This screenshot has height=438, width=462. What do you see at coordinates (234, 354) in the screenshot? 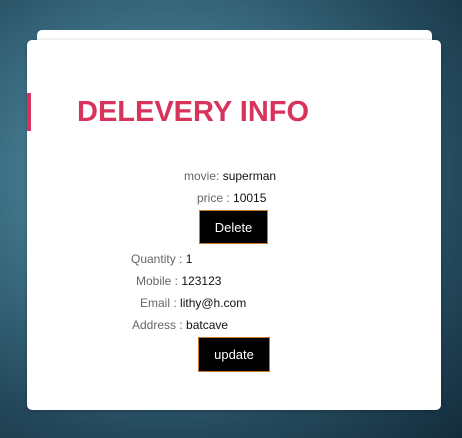
I see `update-button: update` at bounding box center [234, 354].